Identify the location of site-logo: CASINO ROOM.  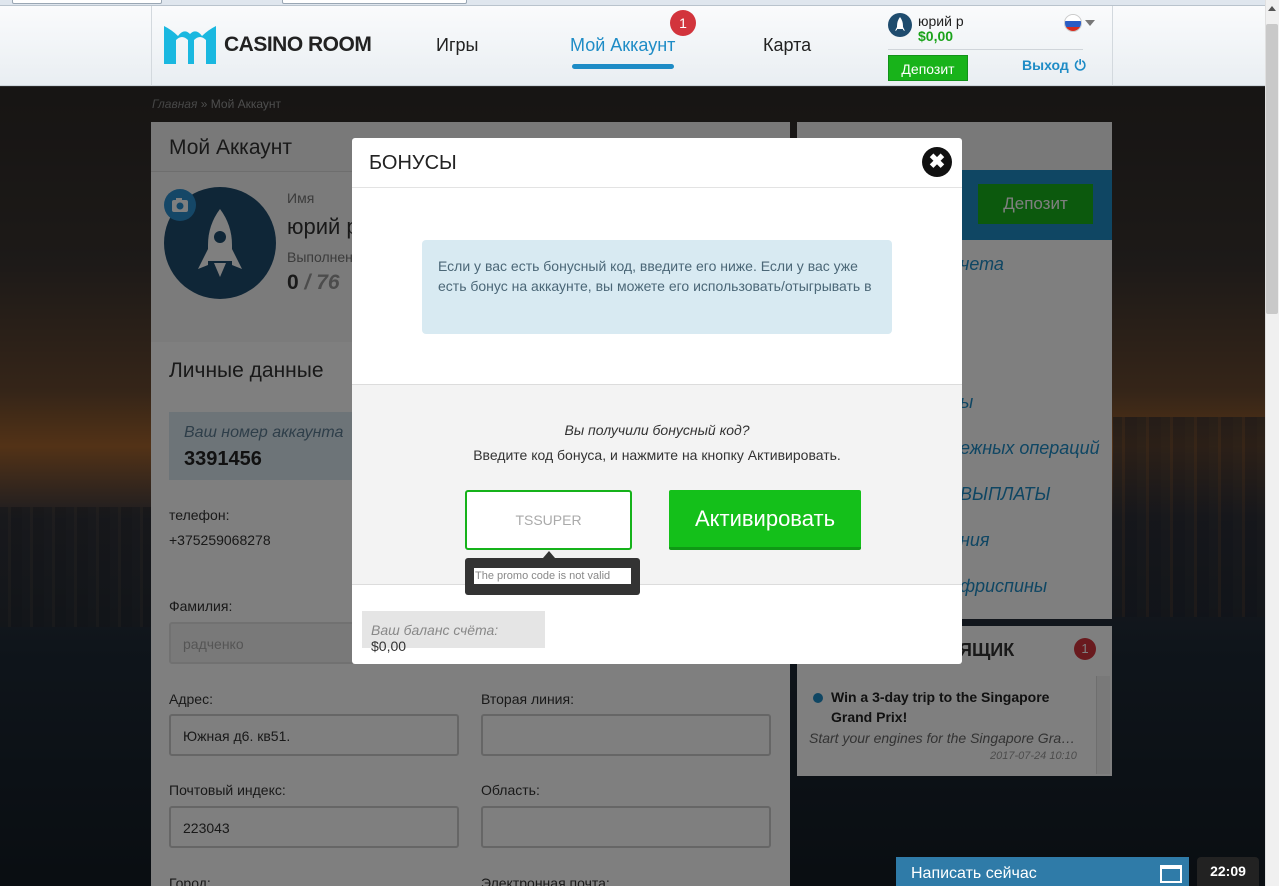
(267, 45).